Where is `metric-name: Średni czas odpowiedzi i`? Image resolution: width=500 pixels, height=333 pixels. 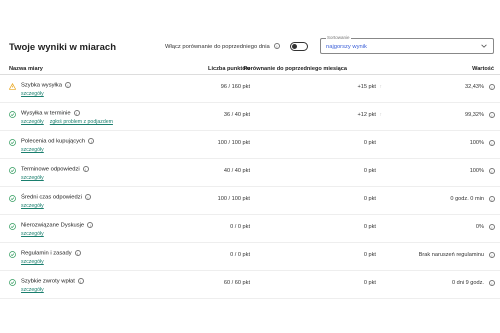
metric-name: Średni czas odpowiedzi i is located at coordinates (56, 197).